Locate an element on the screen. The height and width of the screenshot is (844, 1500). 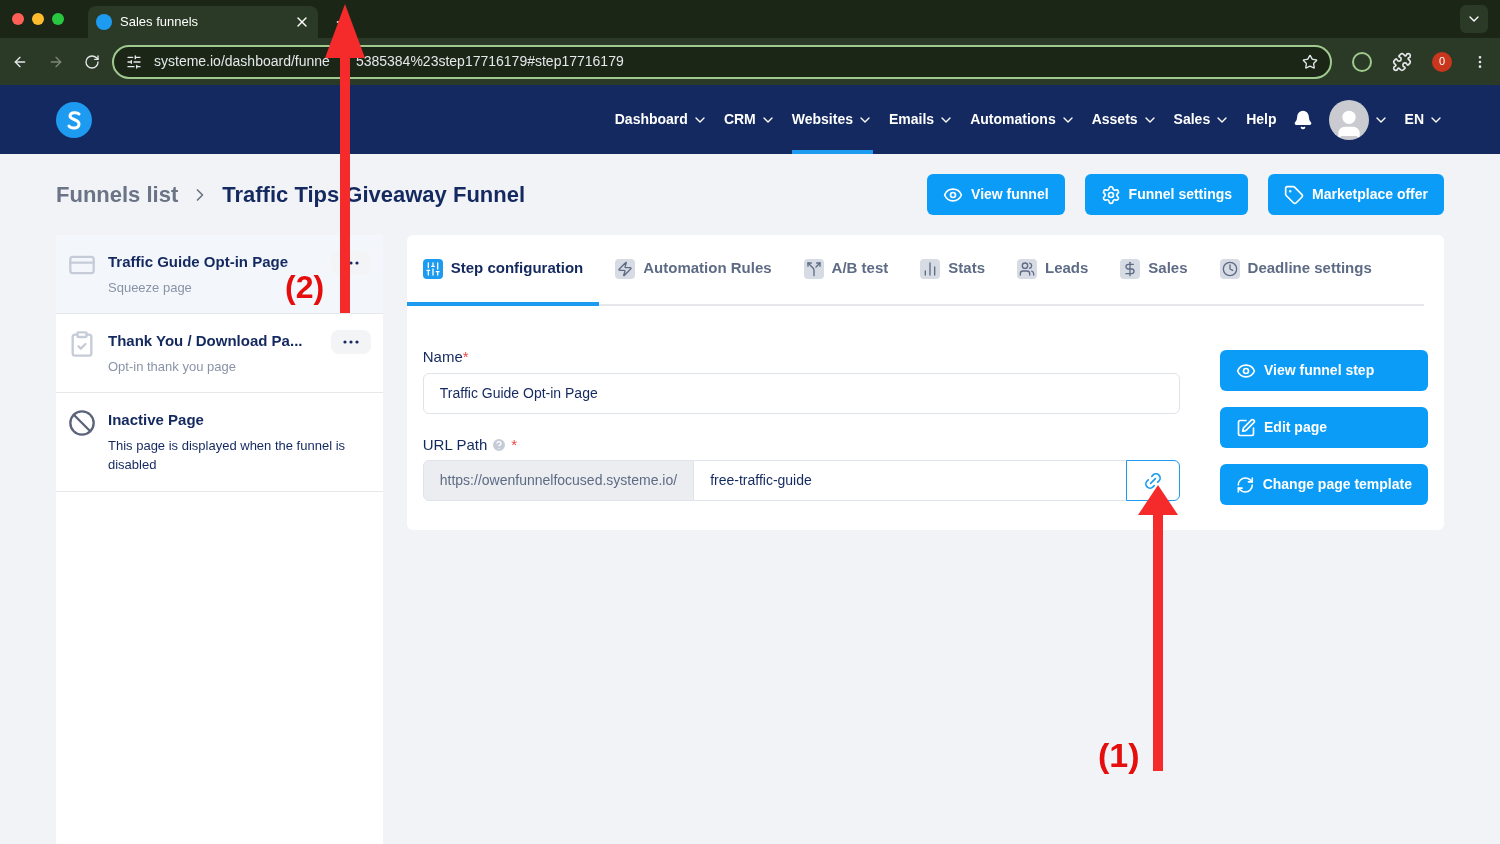
tab-menu-button is located at coordinates (1474, 19).